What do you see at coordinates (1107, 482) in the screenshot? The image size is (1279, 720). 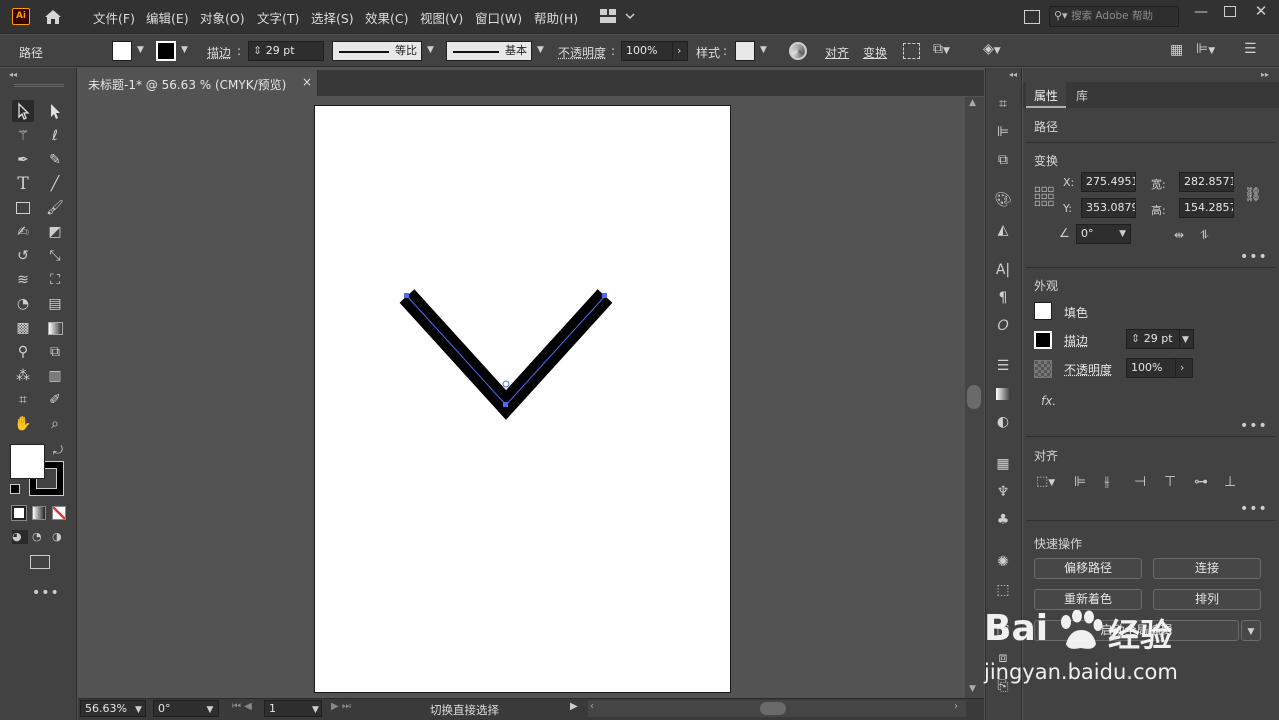 I see `align-horizontal-center-icon: ⫳` at bounding box center [1107, 482].